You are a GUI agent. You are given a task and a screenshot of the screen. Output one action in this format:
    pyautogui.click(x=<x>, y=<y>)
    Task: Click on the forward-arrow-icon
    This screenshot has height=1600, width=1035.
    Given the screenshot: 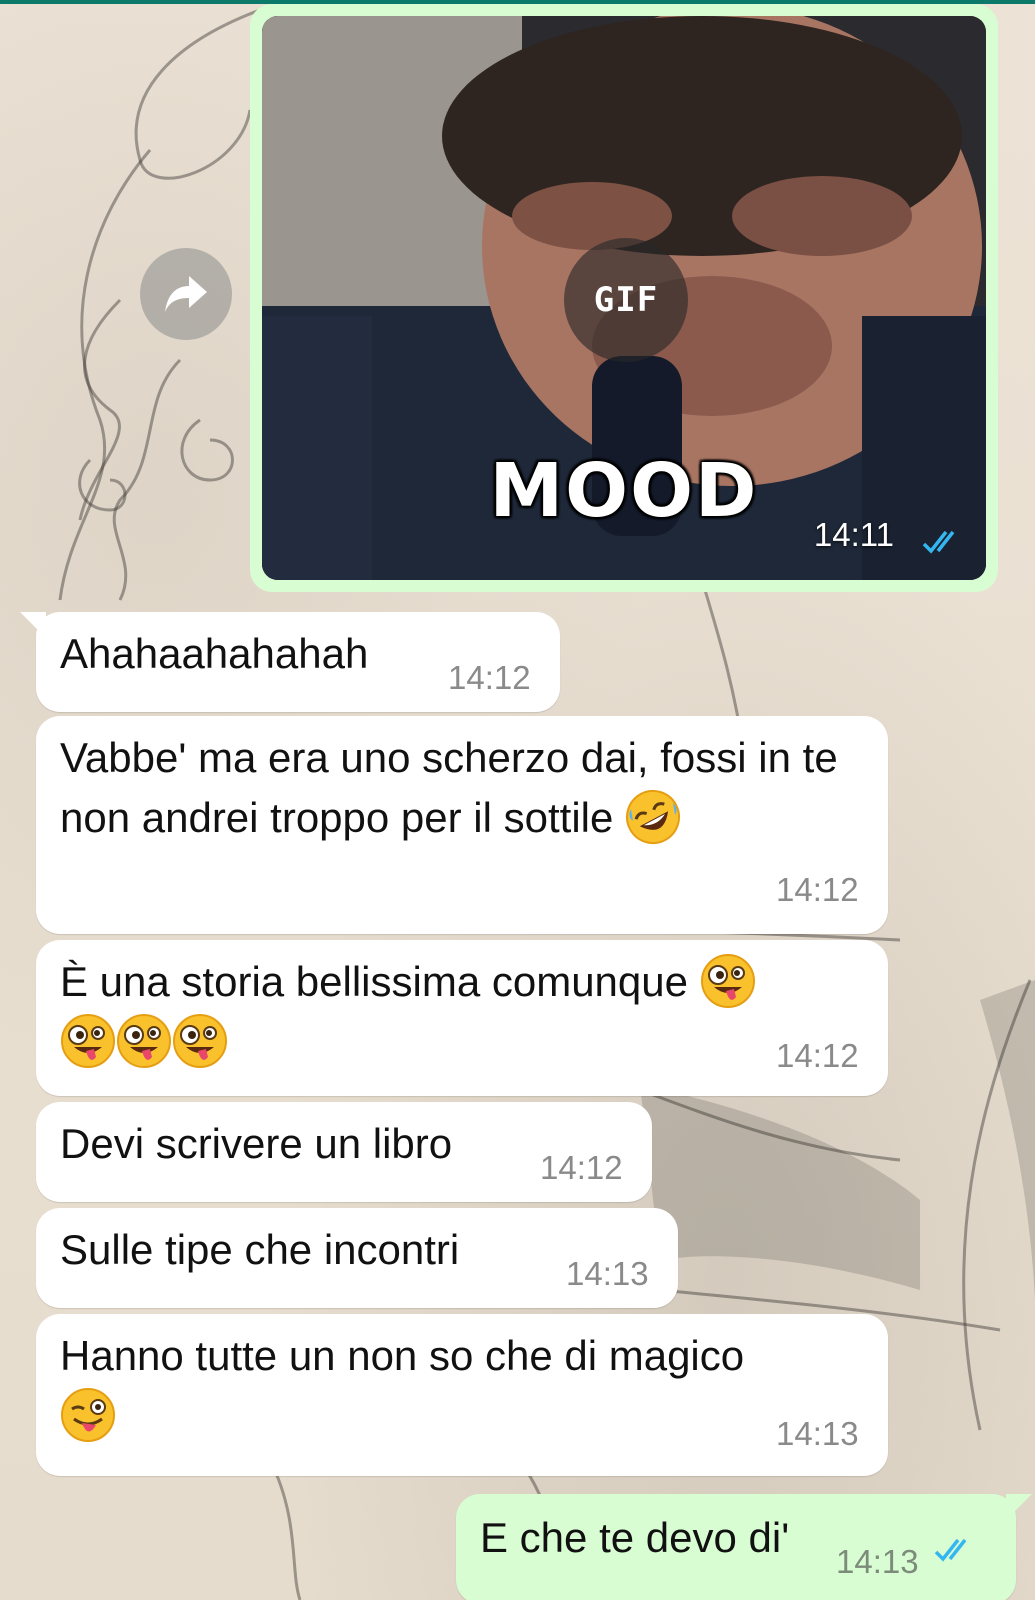 What is the action you would take?
    pyautogui.click(x=186, y=294)
    